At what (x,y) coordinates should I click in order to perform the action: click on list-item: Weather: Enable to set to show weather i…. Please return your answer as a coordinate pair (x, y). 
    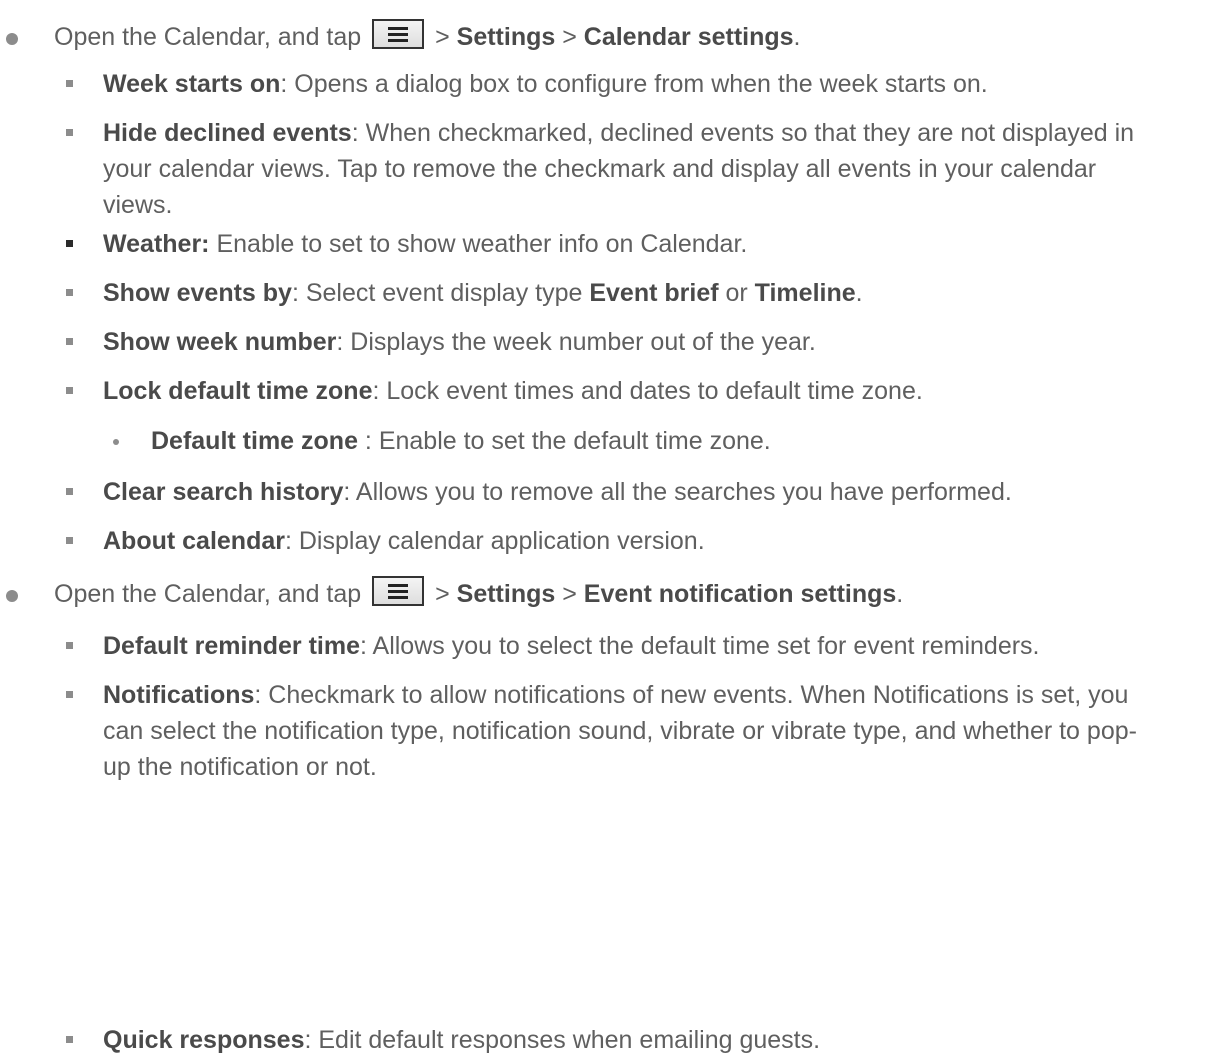
    Looking at the image, I should click on (425, 244).